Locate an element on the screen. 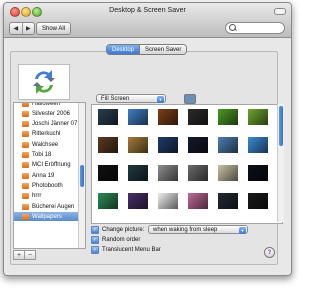  folder-label: Photobooth is located at coordinates (47, 185).